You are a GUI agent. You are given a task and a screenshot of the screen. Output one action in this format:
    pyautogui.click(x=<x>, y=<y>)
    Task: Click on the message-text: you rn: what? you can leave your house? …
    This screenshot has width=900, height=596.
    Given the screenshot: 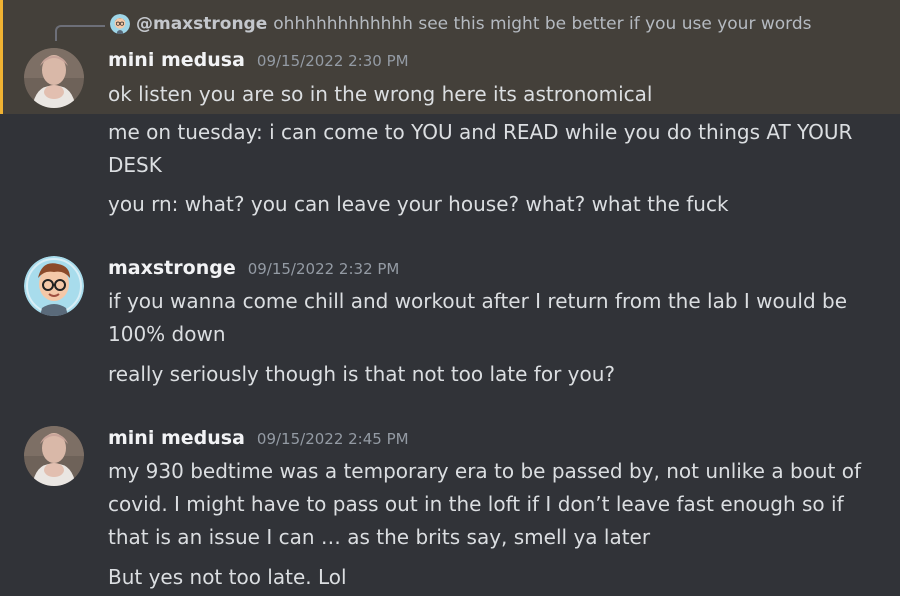 What is the action you would take?
    pyautogui.click(x=418, y=204)
    